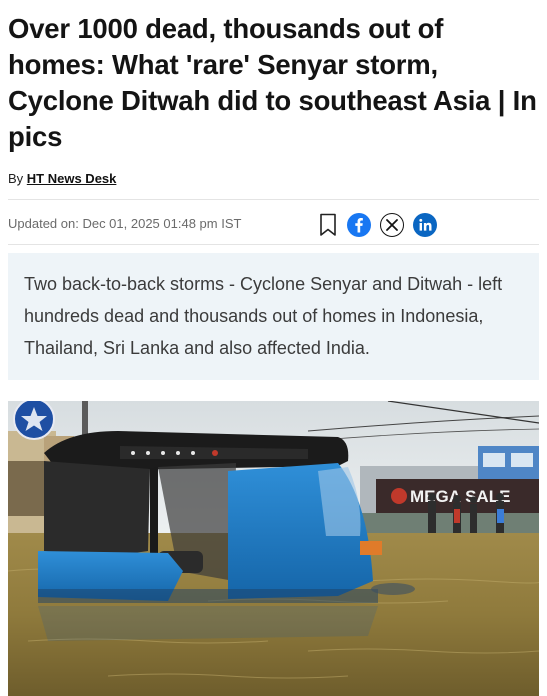 This screenshot has width=547, height=696. I want to click on bookmark-icon, so click(328, 225).